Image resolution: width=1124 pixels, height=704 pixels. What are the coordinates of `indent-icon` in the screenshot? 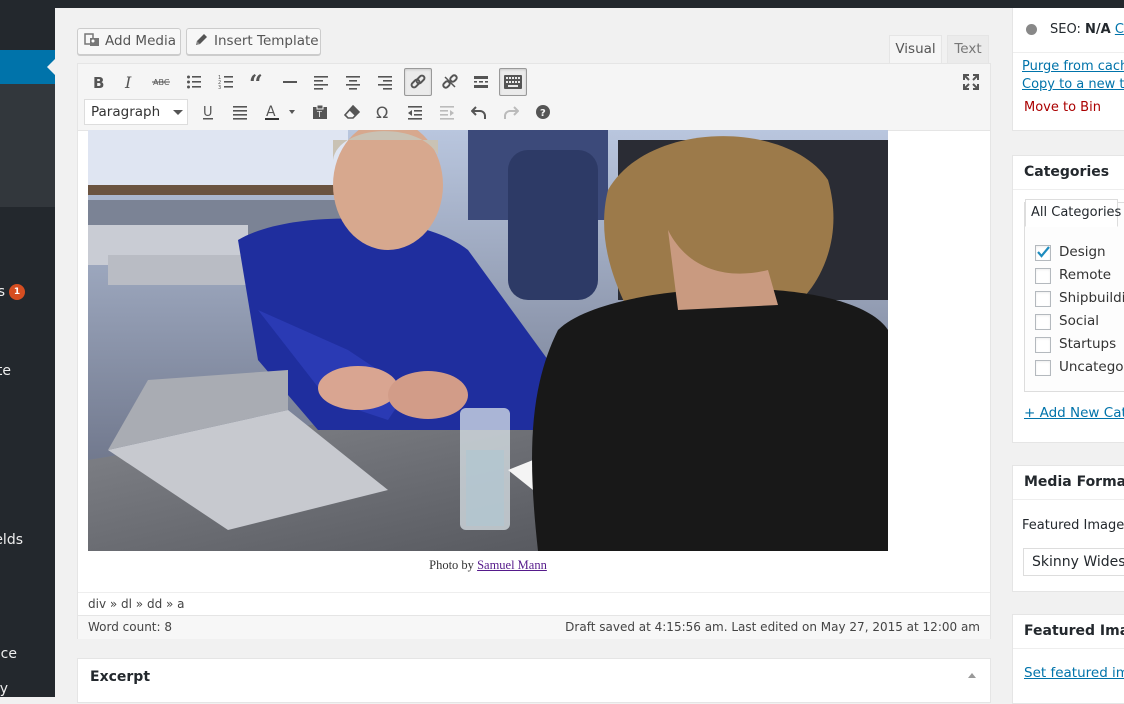 It's located at (447, 112).